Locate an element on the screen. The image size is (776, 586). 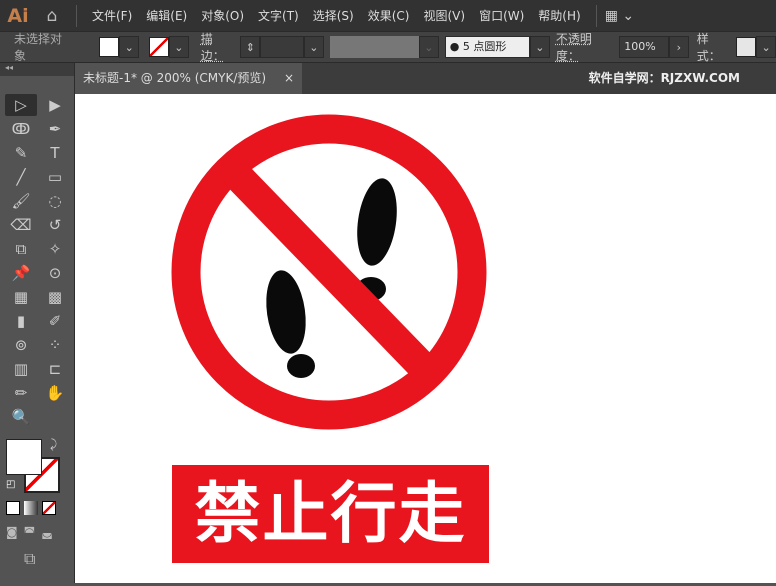
tool-button-6-icon: ╱ is located at coordinates (21, 177).